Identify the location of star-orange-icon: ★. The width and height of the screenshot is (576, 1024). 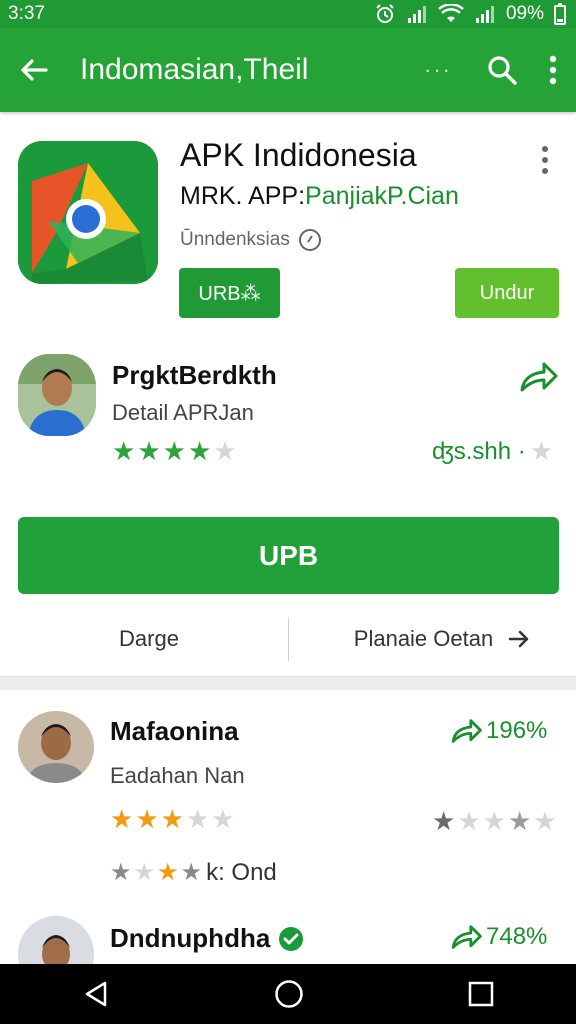
(169, 872).